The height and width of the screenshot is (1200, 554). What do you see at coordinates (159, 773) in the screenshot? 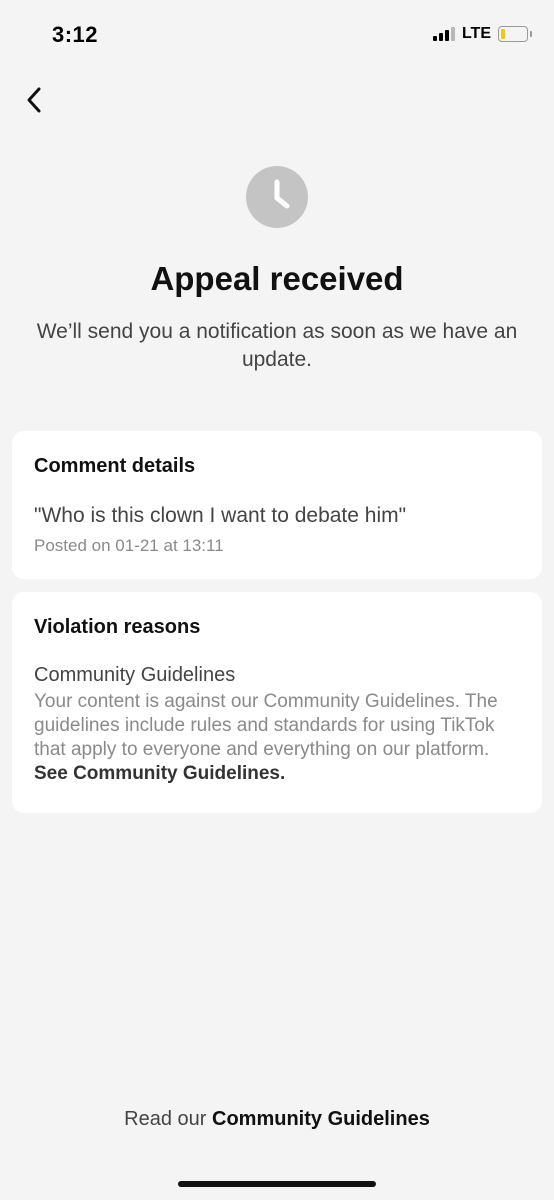
I see `see-community-guidelines-link: See Community Guidelines.` at bounding box center [159, 773].